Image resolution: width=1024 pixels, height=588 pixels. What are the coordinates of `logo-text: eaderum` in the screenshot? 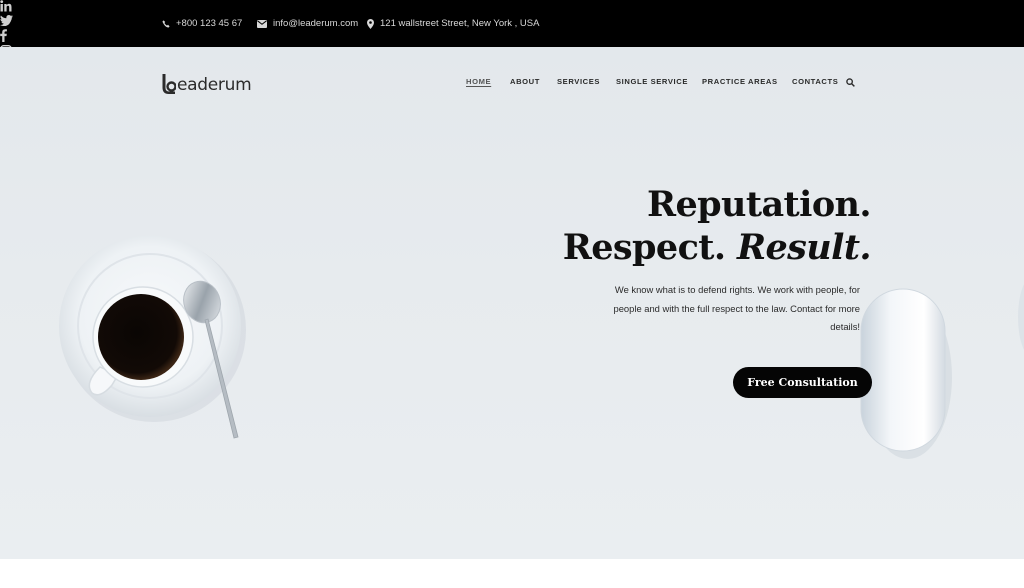 It's located at (214, 85).